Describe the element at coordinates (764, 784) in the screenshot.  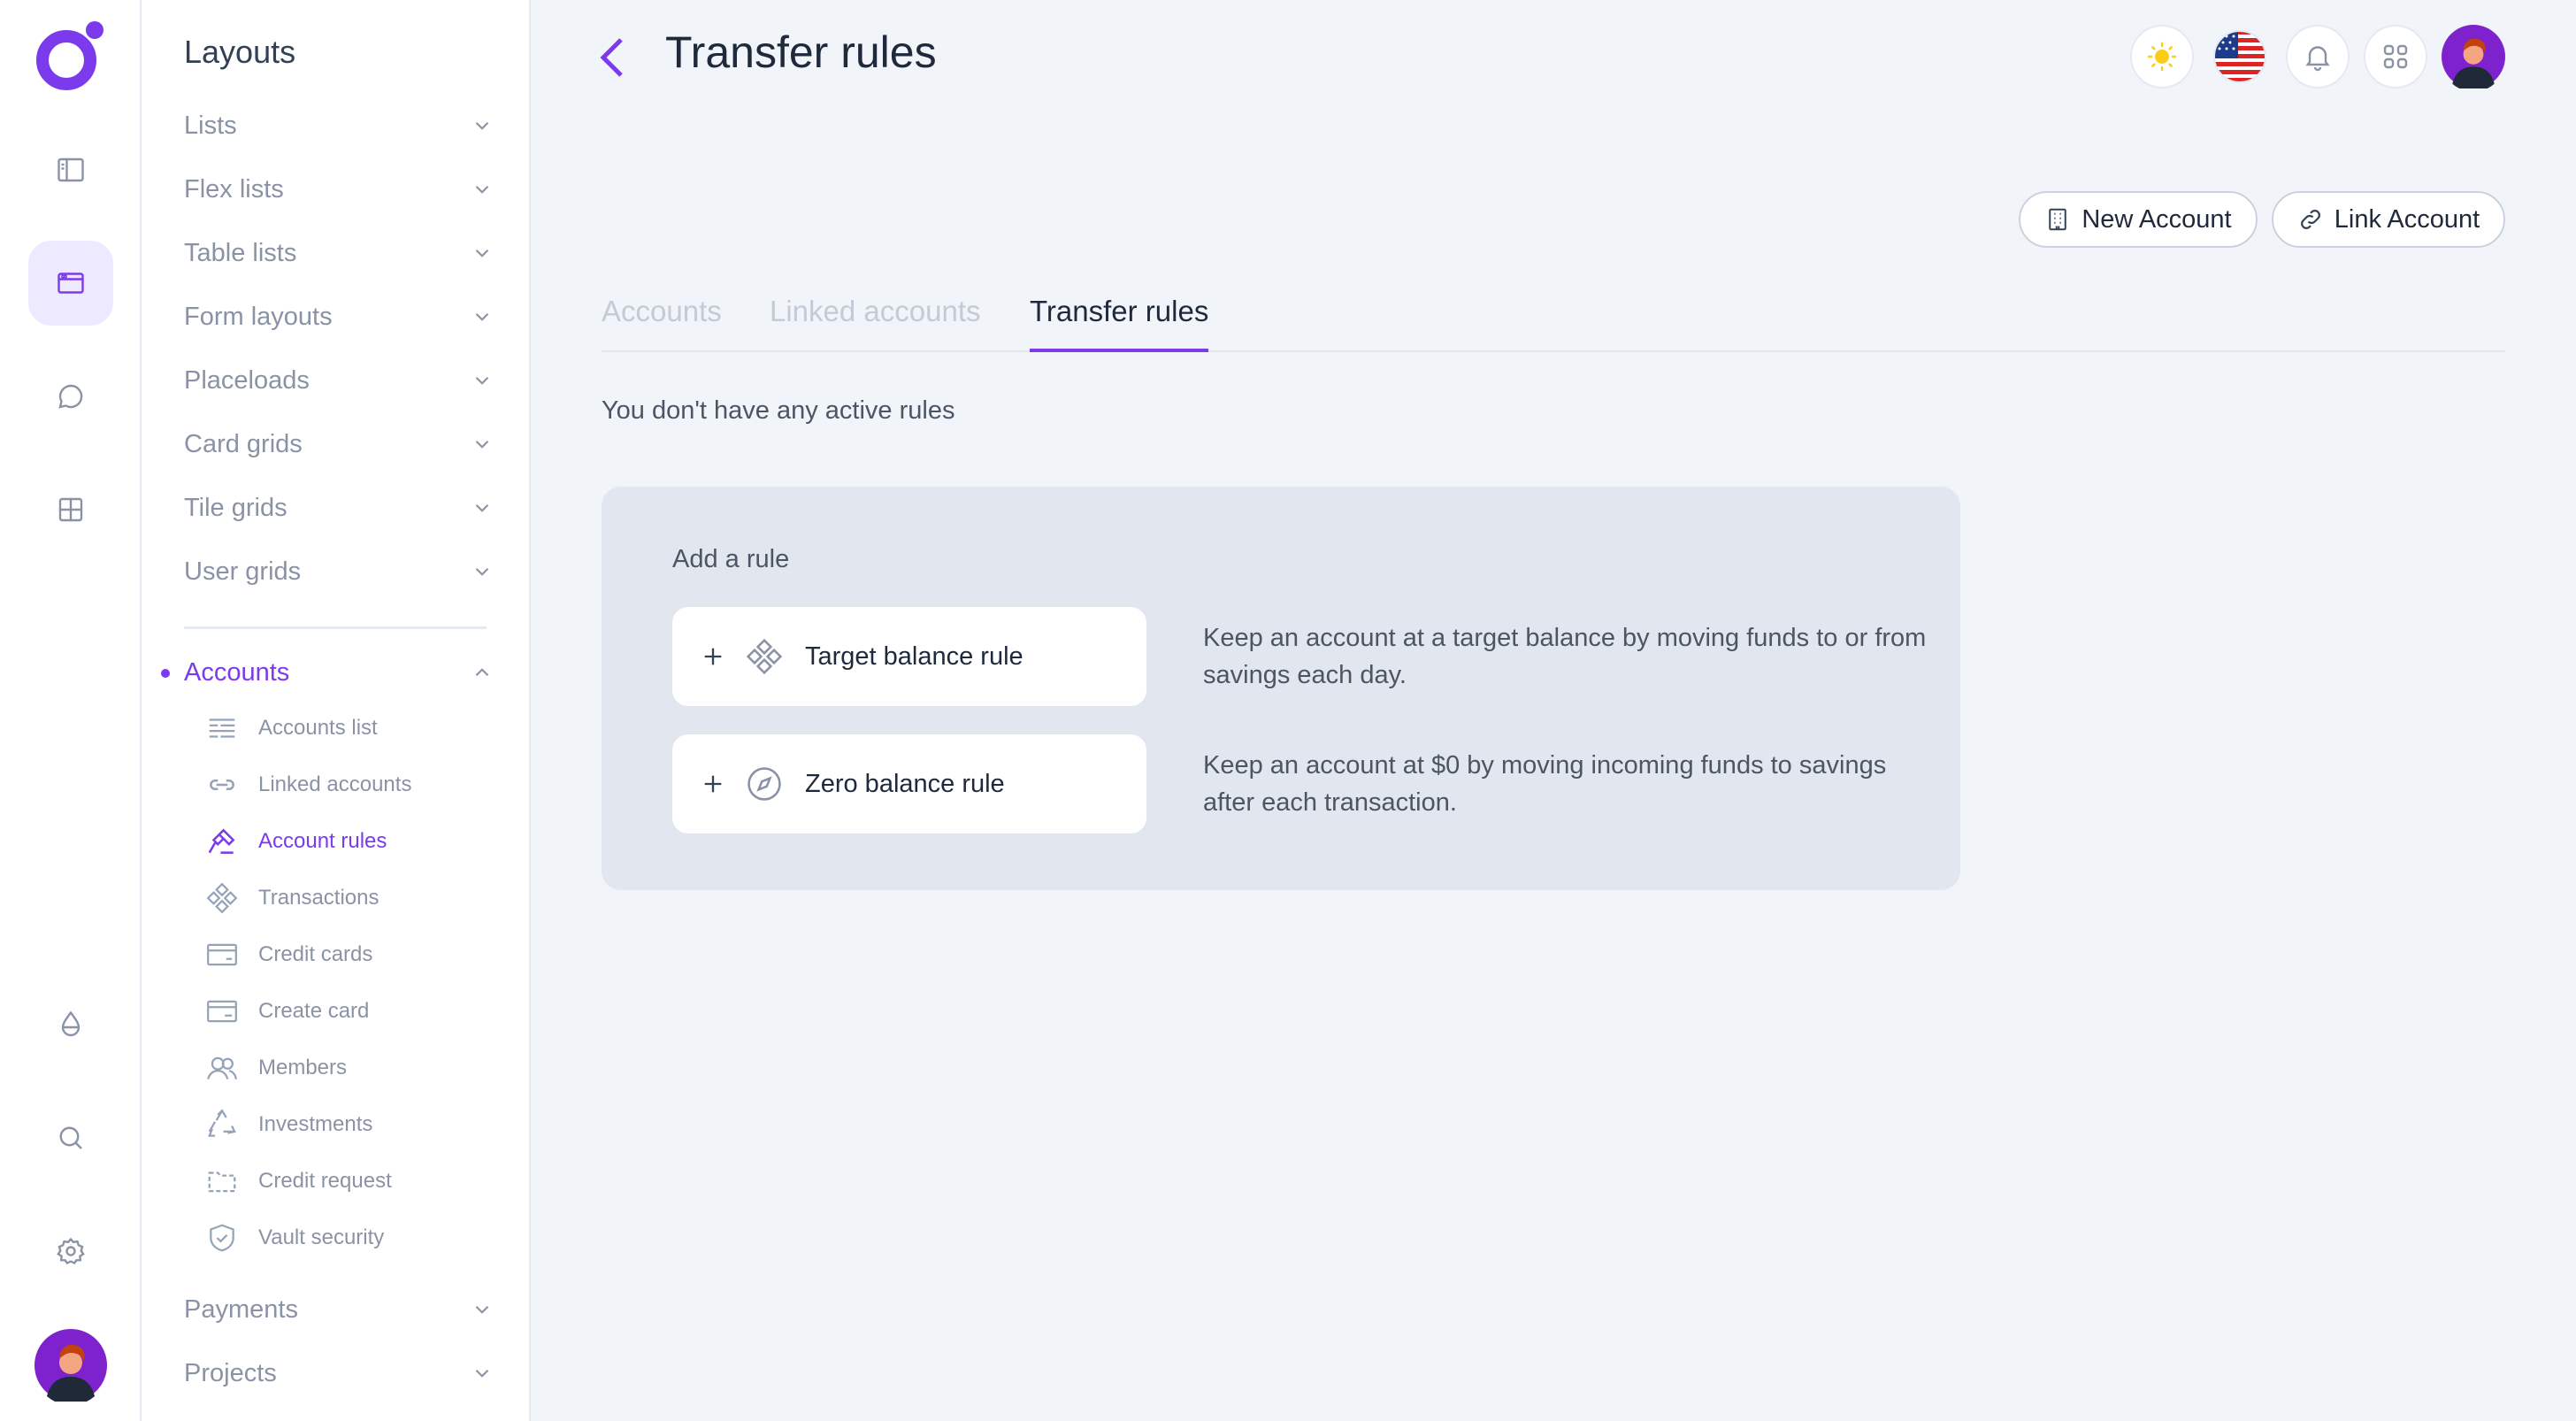
I see `compass-icon` at that location.